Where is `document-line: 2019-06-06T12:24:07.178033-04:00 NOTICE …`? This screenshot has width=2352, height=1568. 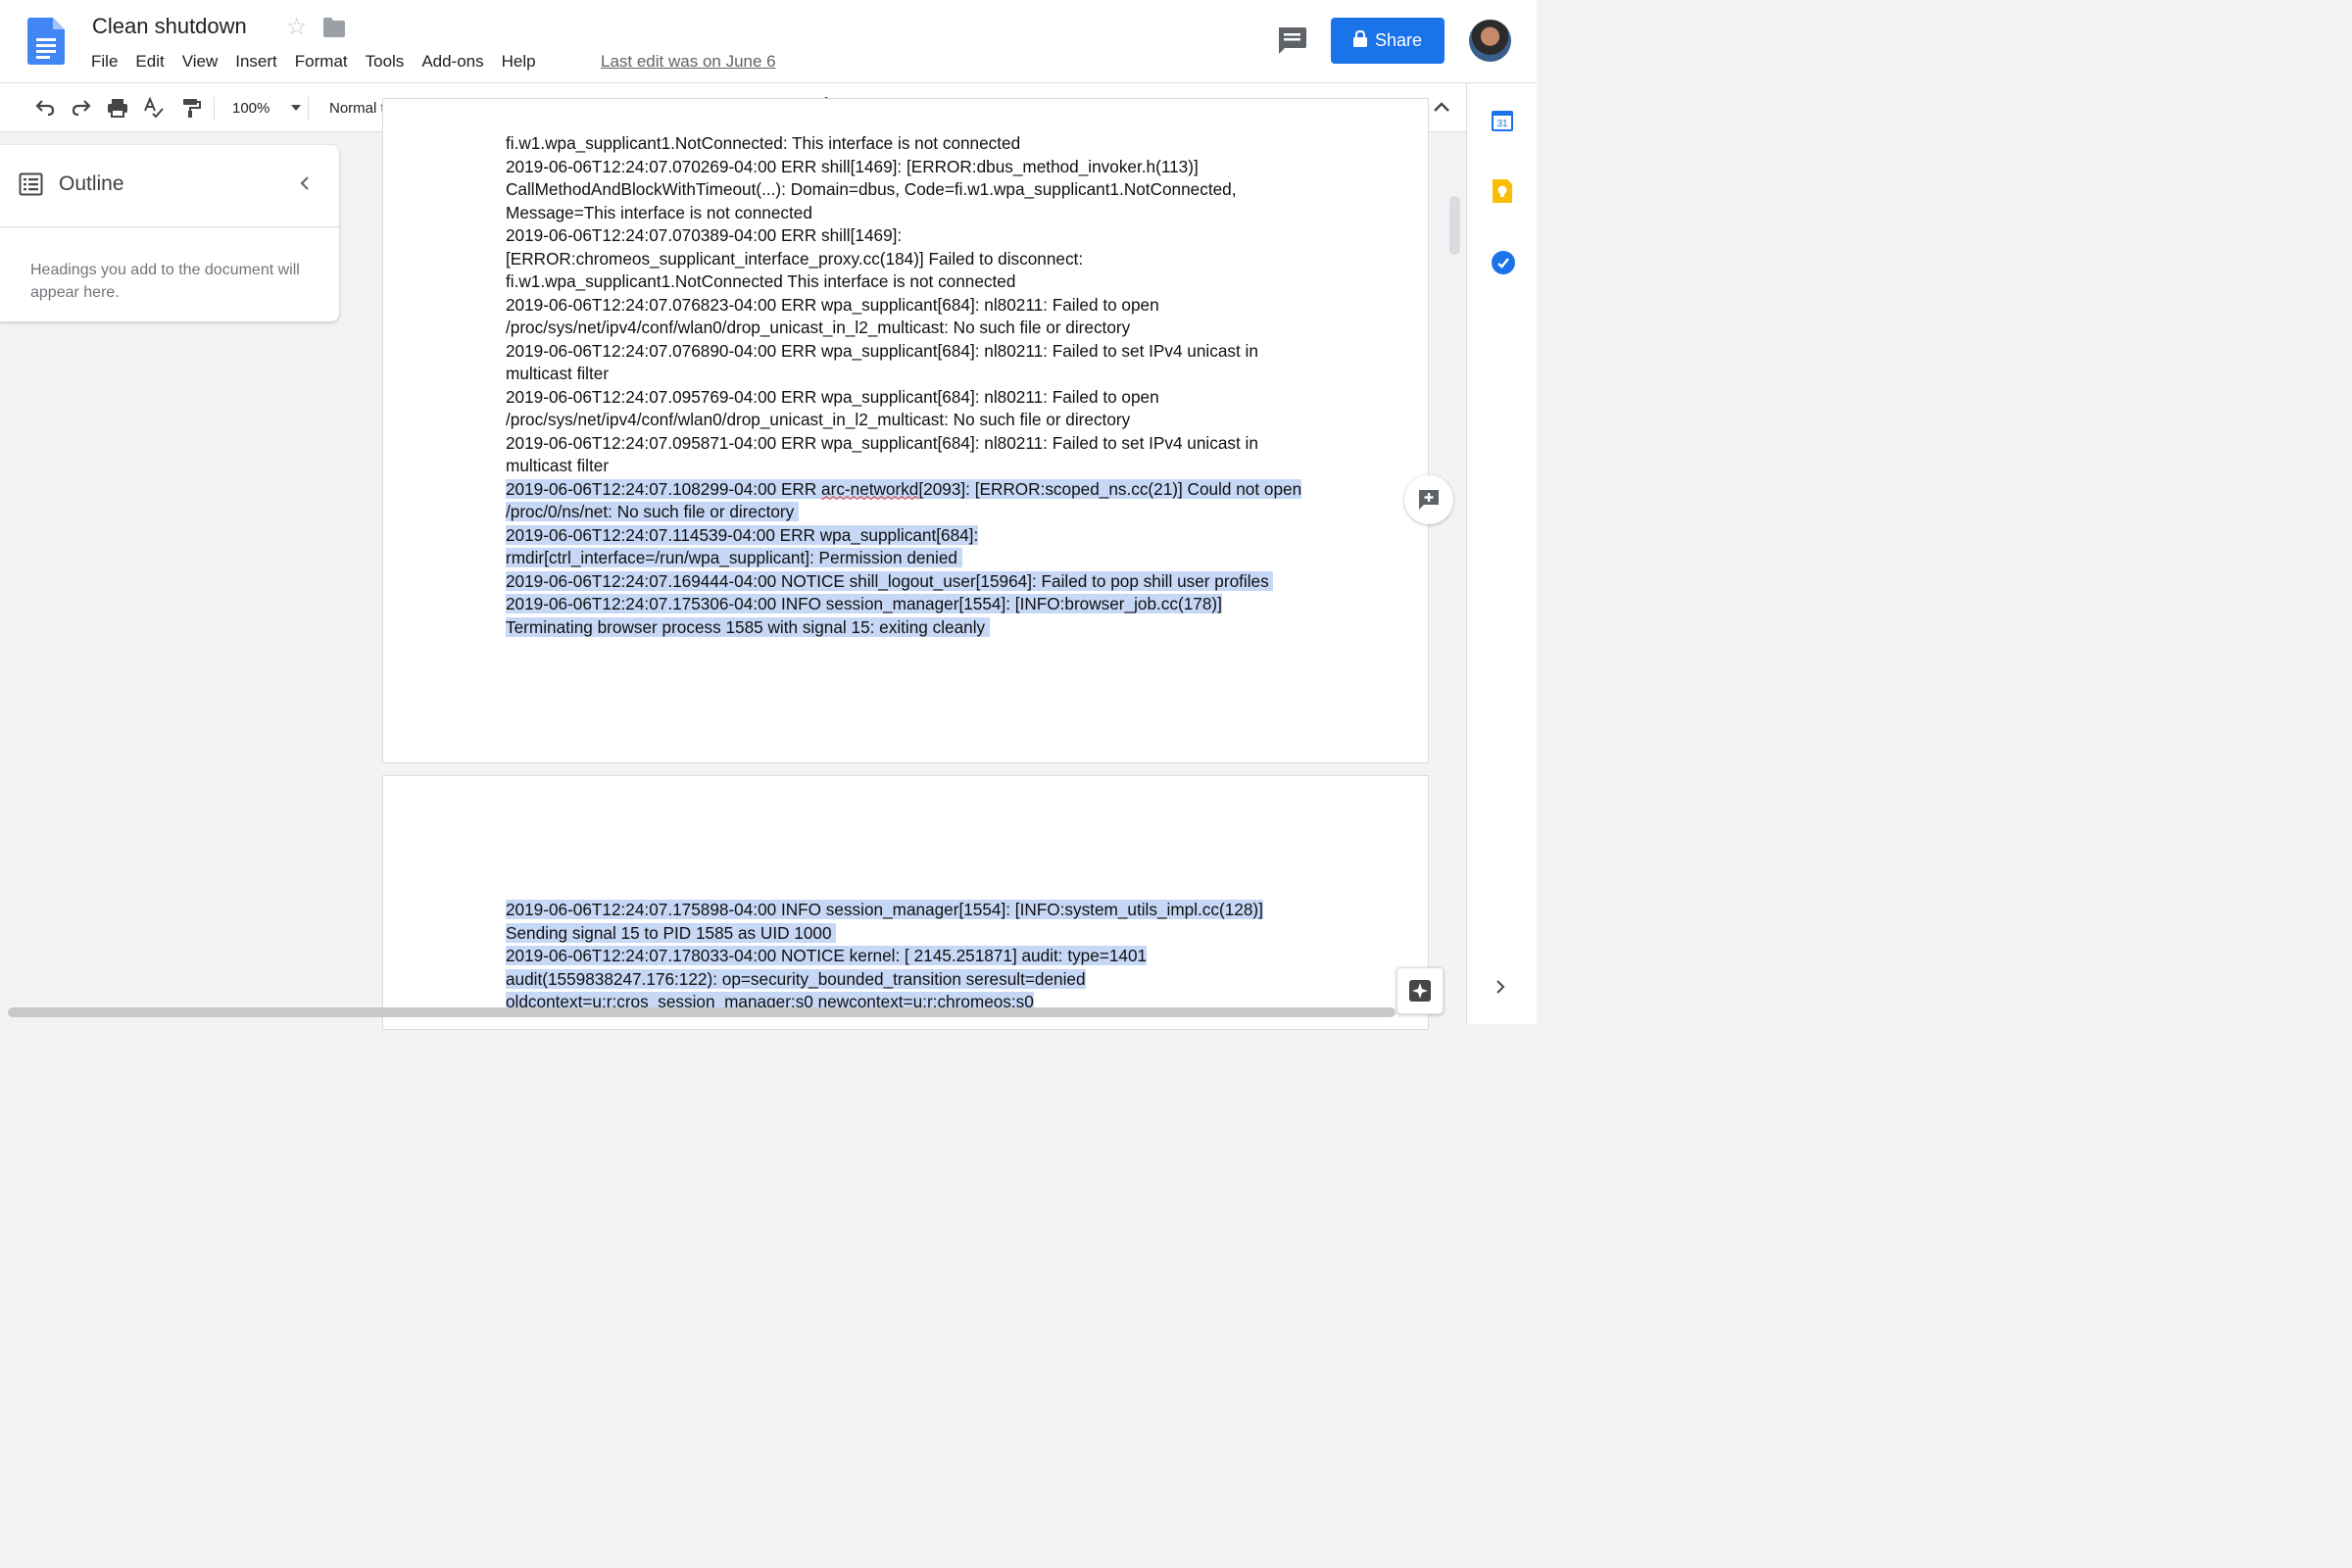
document-line: 2019-06-06T12:24:07.178033-04:00 NOTICE … is located at coordinates (917, 956).